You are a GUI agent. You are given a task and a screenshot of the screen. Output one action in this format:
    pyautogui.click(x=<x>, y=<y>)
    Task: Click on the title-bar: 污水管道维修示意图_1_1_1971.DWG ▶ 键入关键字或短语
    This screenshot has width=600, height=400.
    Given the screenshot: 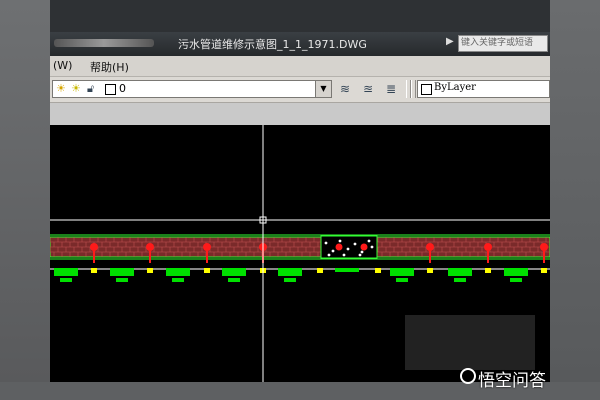 What is the action you would take?
    pyautogui.click(x=300, y=44)
    